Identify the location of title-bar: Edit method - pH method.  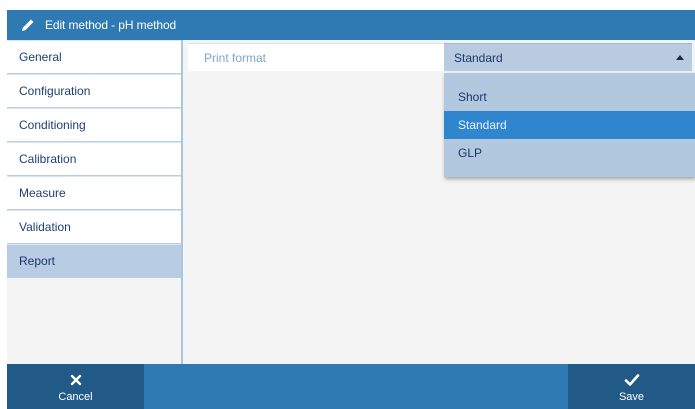
(351, 25).